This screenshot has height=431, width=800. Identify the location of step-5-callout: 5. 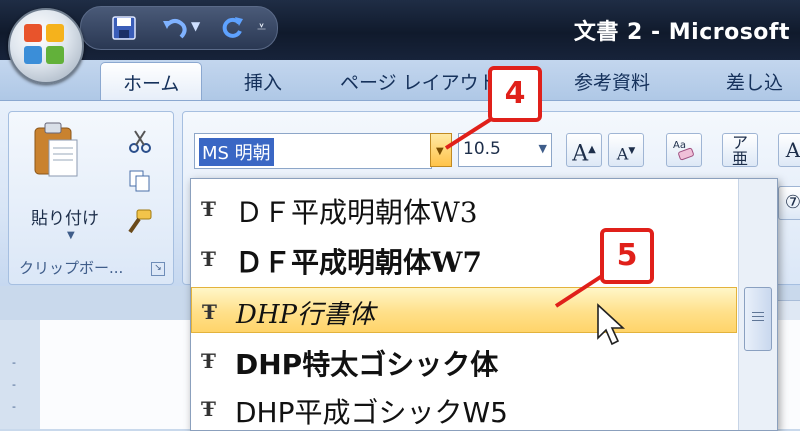
(627, 256).